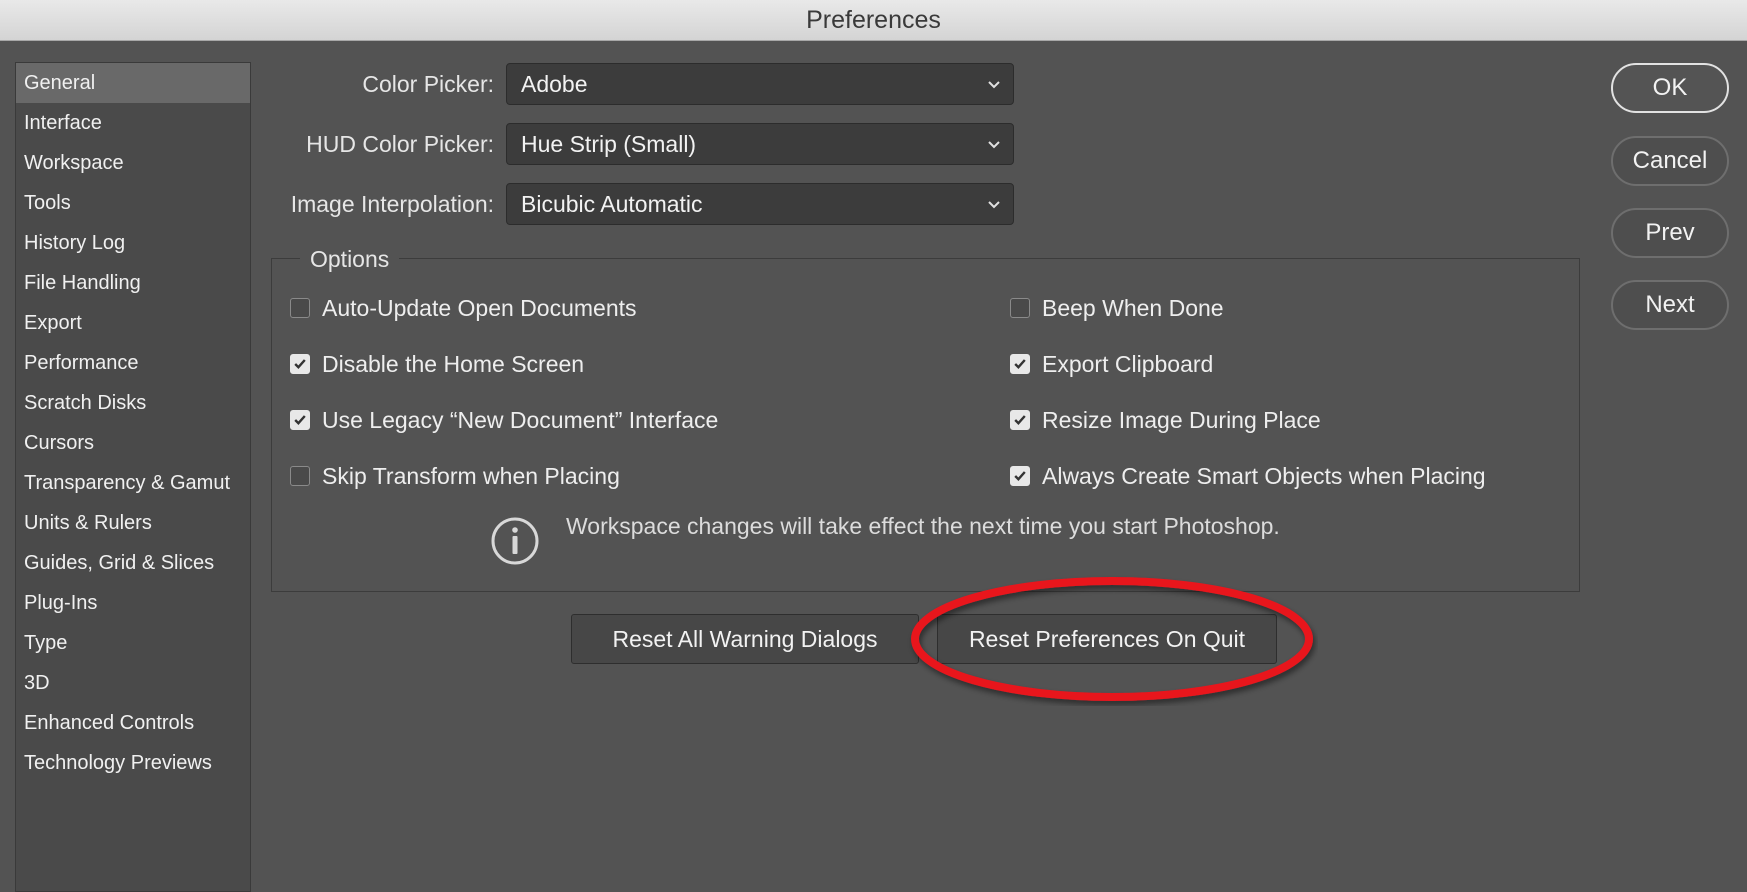 The width and height of the screenshot is (1747, 892). What do you see at coordinates (471, 475) in the screenshot?
I see `option-label: Skip Transform when Placing` at bounding box center [471, 475].